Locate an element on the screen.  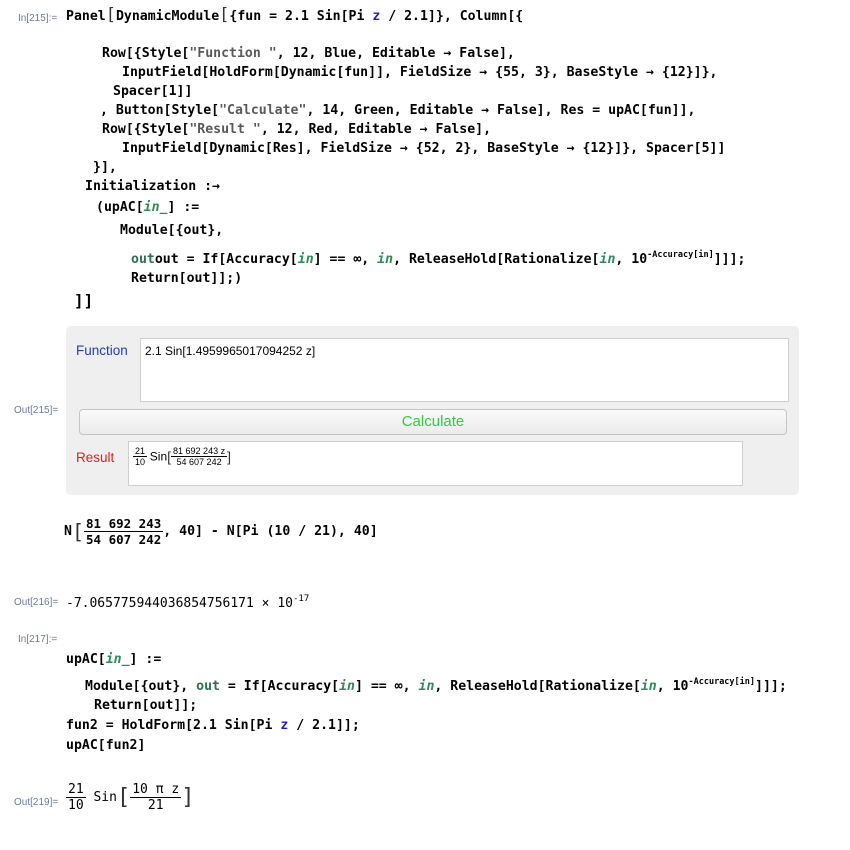
out219-label: Out[219]= is located at coordinates (36, 802).